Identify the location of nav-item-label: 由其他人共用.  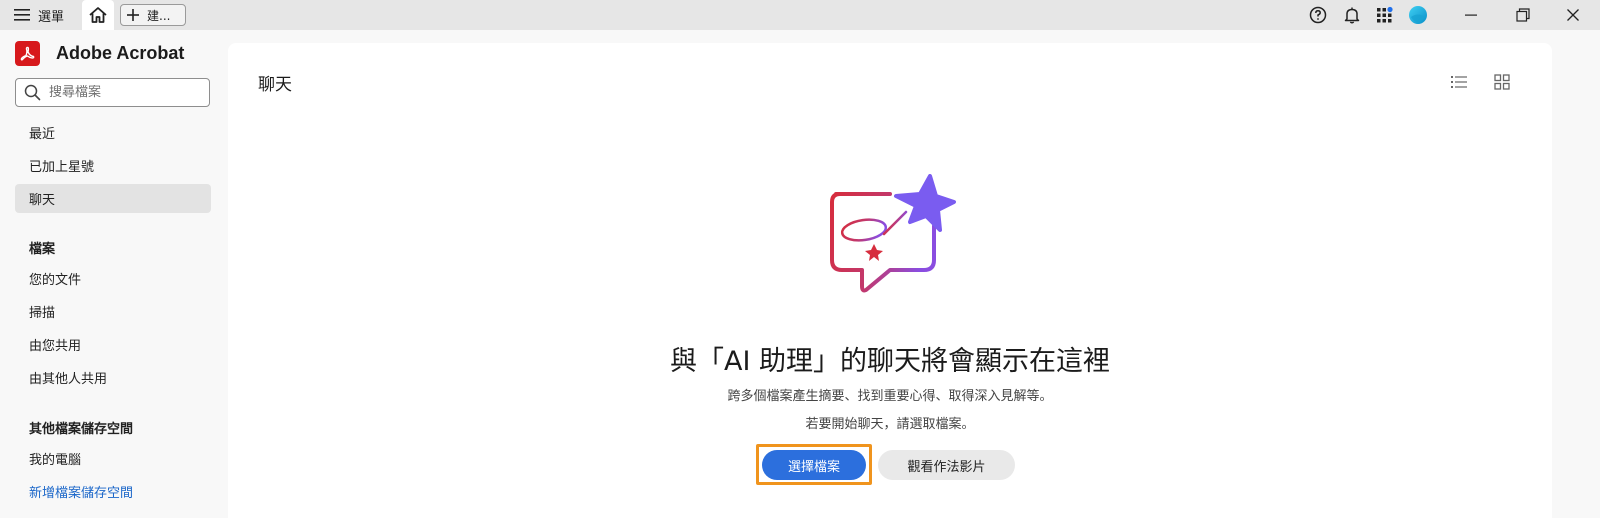
(68, 379).